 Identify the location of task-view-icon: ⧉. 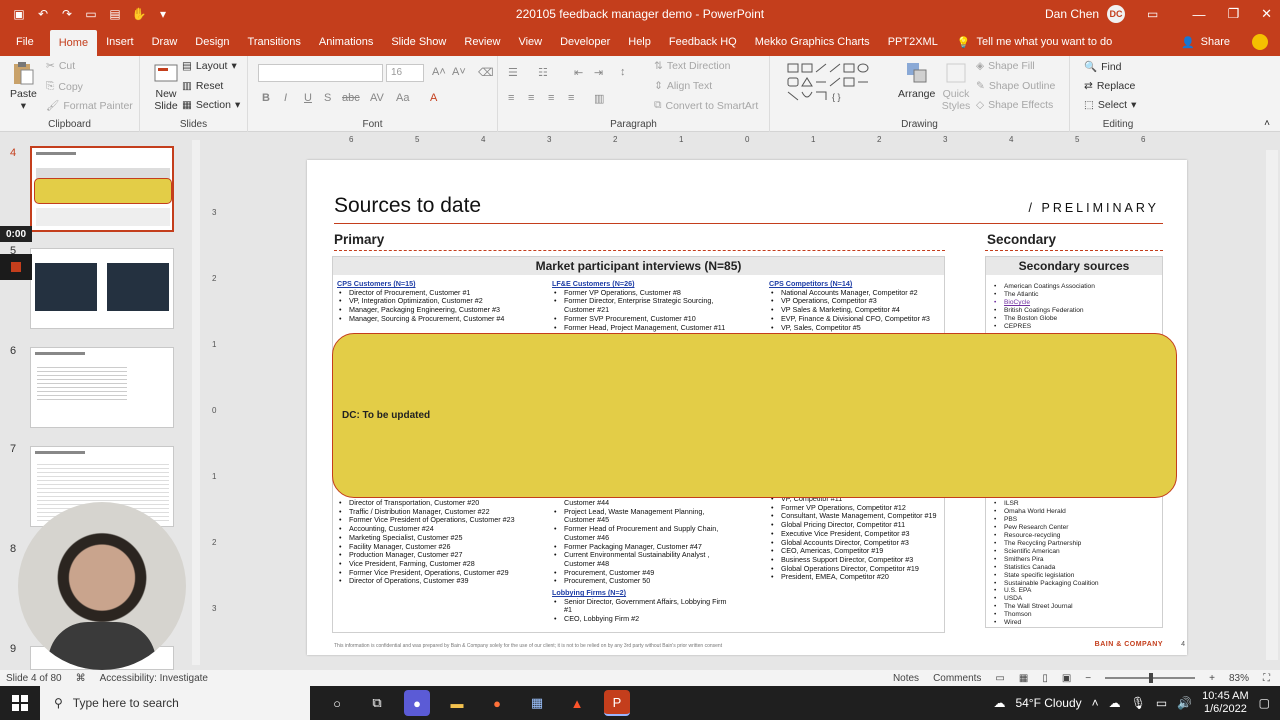
(377, 703).